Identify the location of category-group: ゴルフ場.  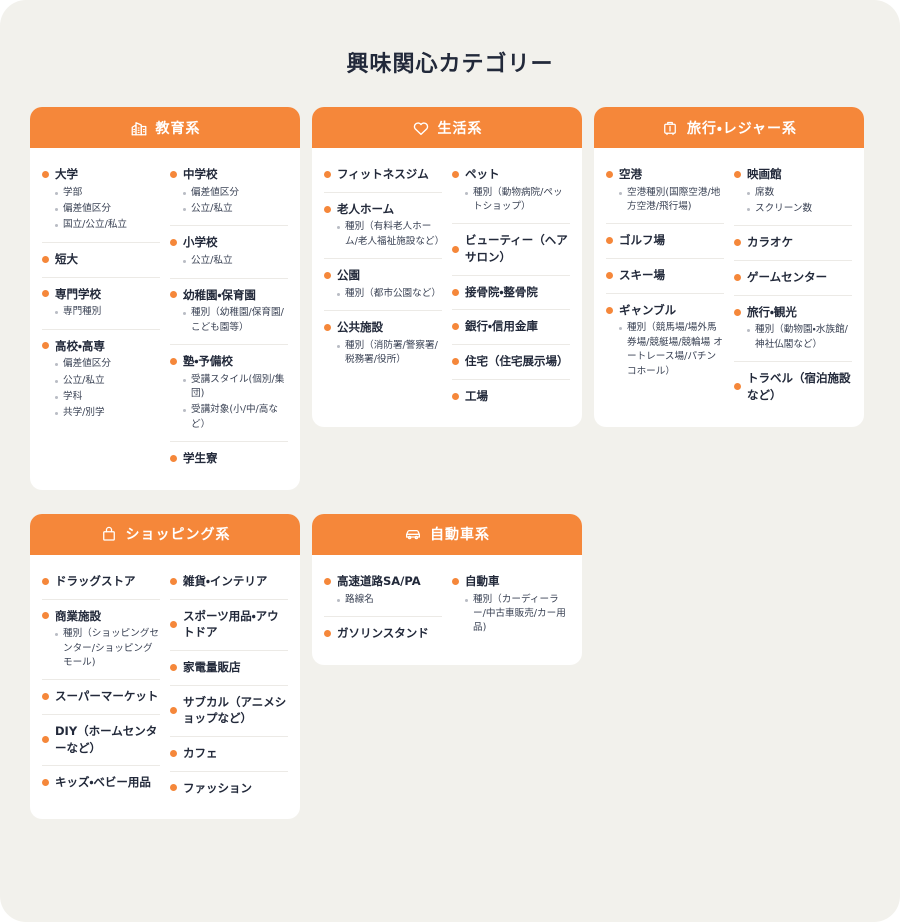
(665, 242).